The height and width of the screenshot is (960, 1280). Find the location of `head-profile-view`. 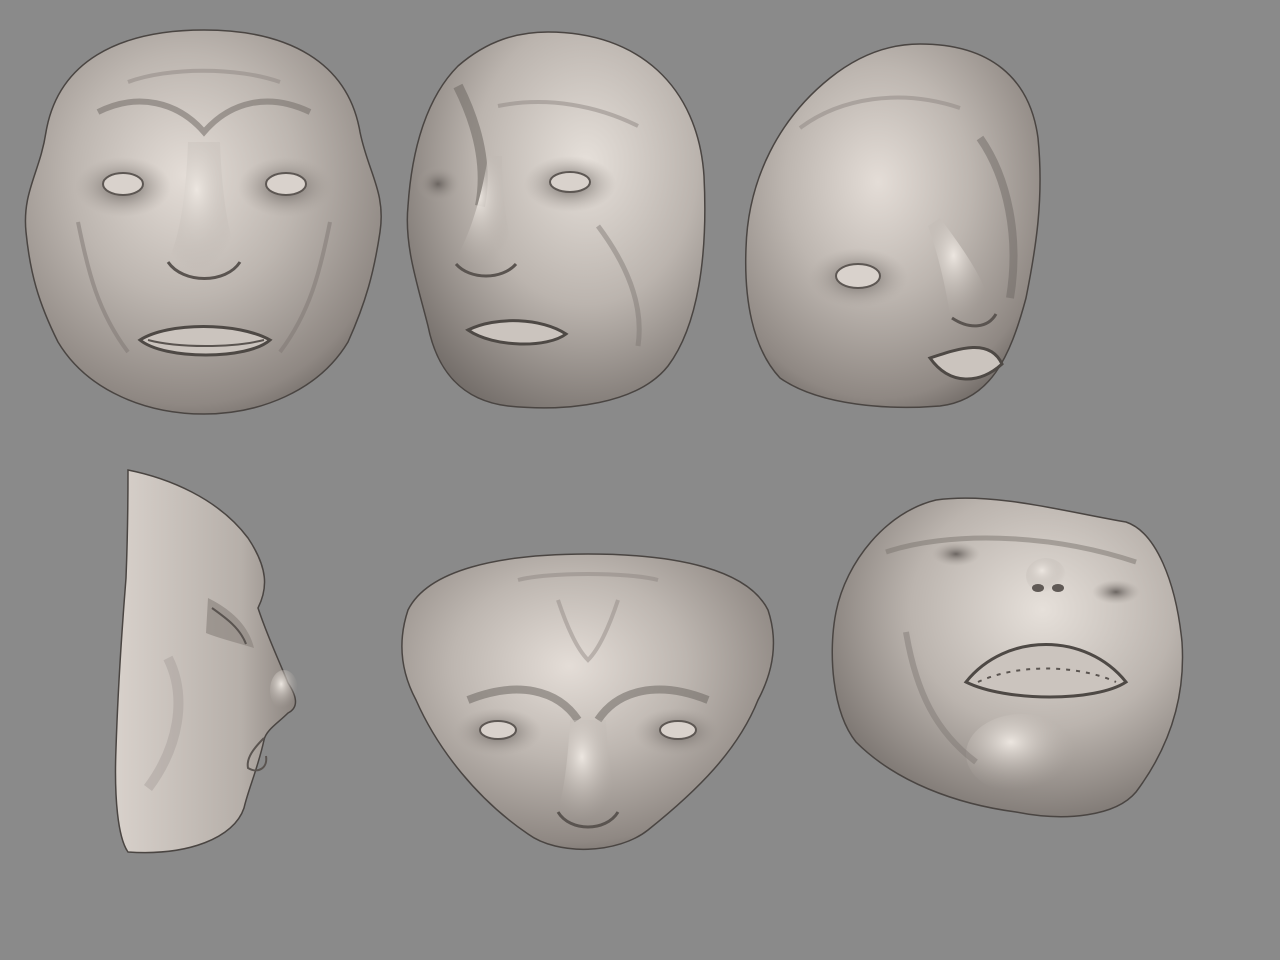

head-profile-view is located at coordinates (208, 664).